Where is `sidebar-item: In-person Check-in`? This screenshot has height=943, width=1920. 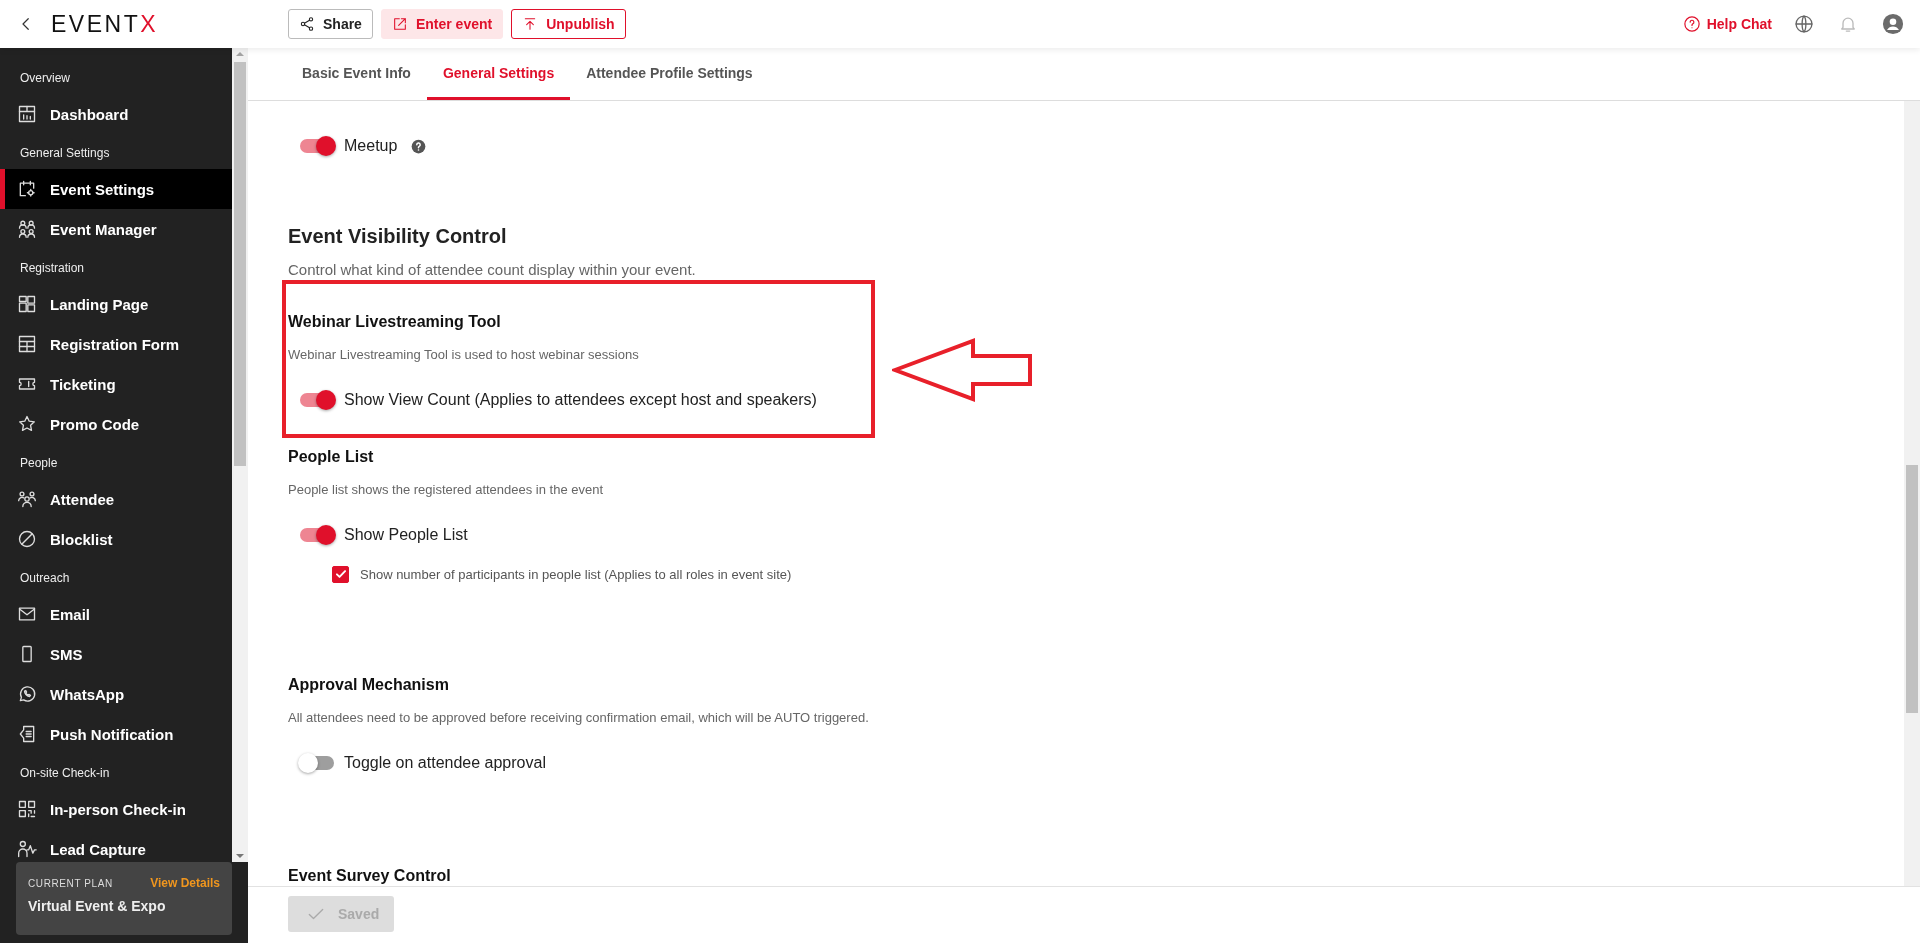
sidebar-item: In-person Check-in is located at coordinates (116, 809).